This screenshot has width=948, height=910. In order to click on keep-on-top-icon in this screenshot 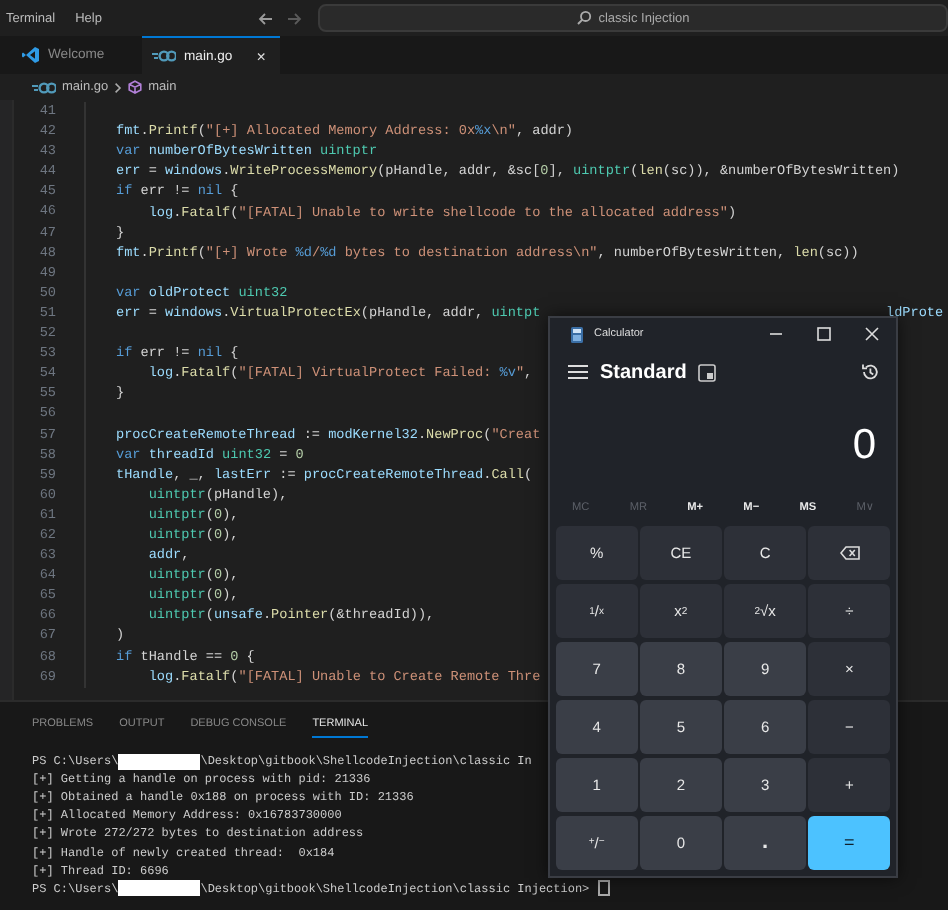, I will do `click(707, 372)`.